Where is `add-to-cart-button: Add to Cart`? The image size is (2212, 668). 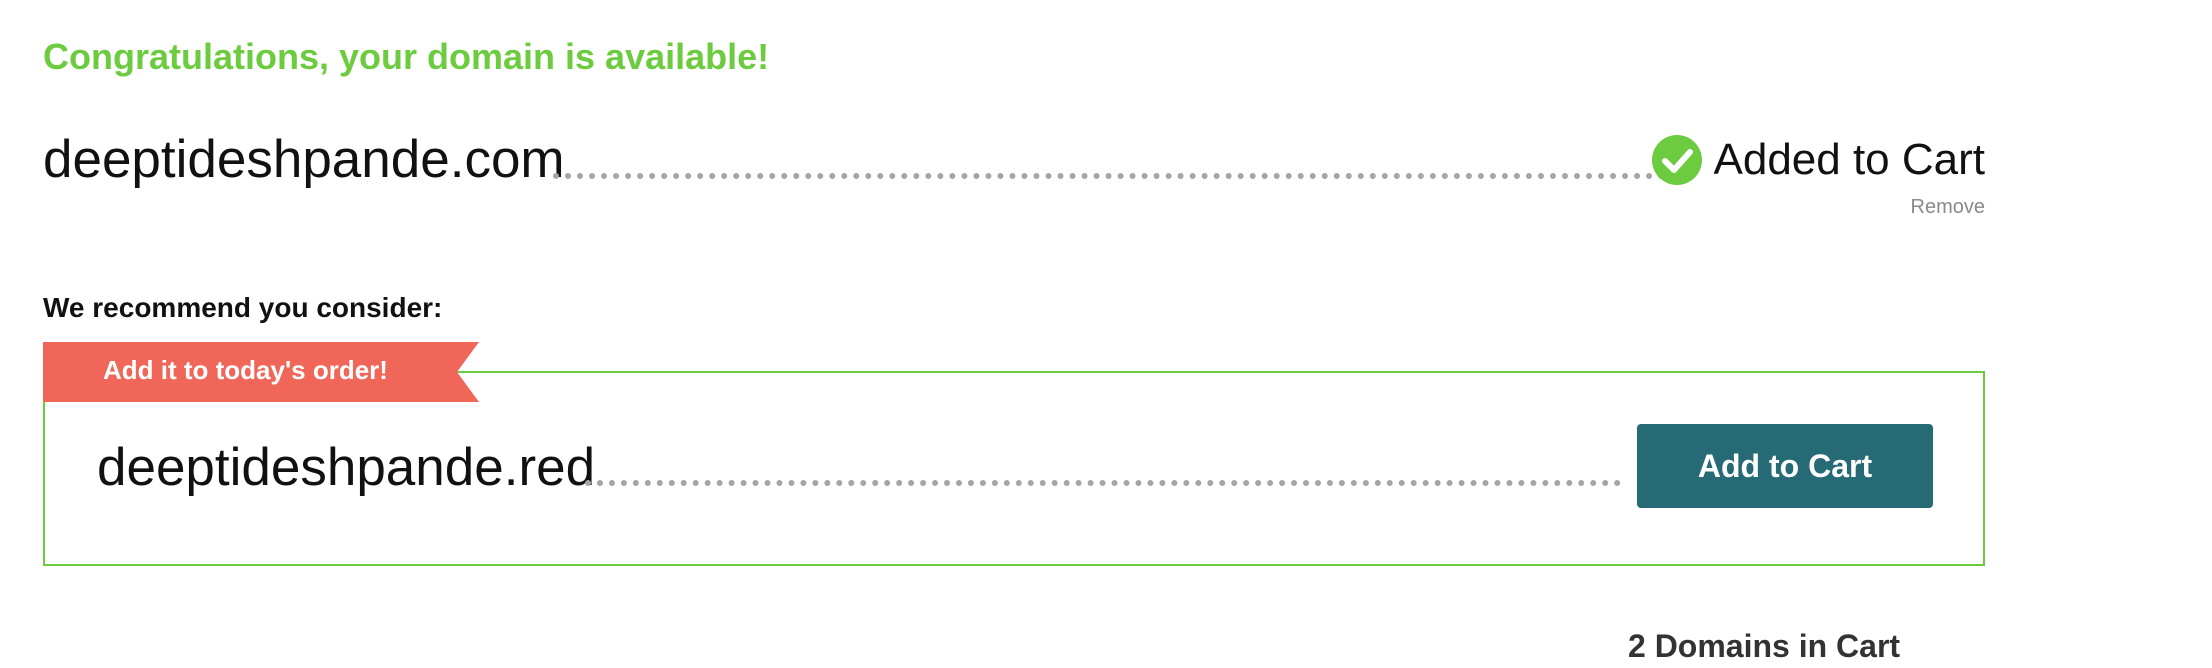 add-to-cart-button: Add to Cart is located at coordinates (1785, 466).